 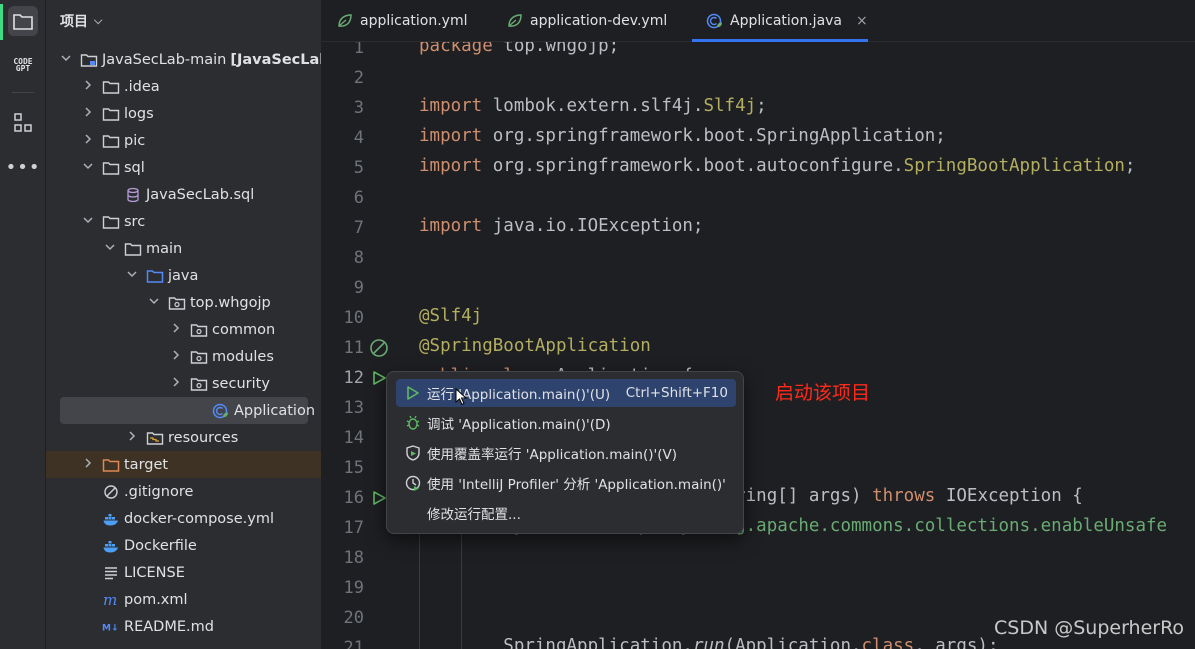 What do you see at coordinates (780, 21) in the screenshot?
I see `tab-application-java: Application.java ×` at bounding box center [780, 21].